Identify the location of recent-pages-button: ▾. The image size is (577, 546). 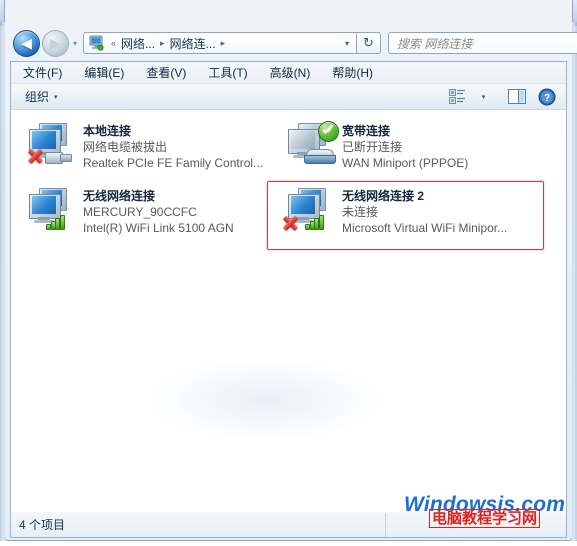
(75, 43).